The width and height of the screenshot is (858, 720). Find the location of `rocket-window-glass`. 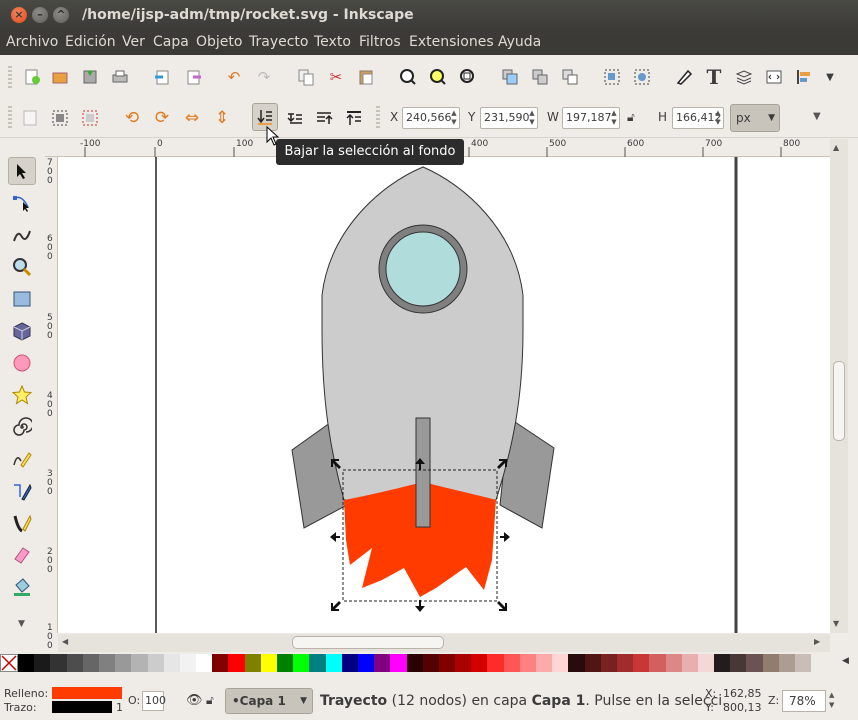

rocket-window-glass is located at coordinates (423, 269).